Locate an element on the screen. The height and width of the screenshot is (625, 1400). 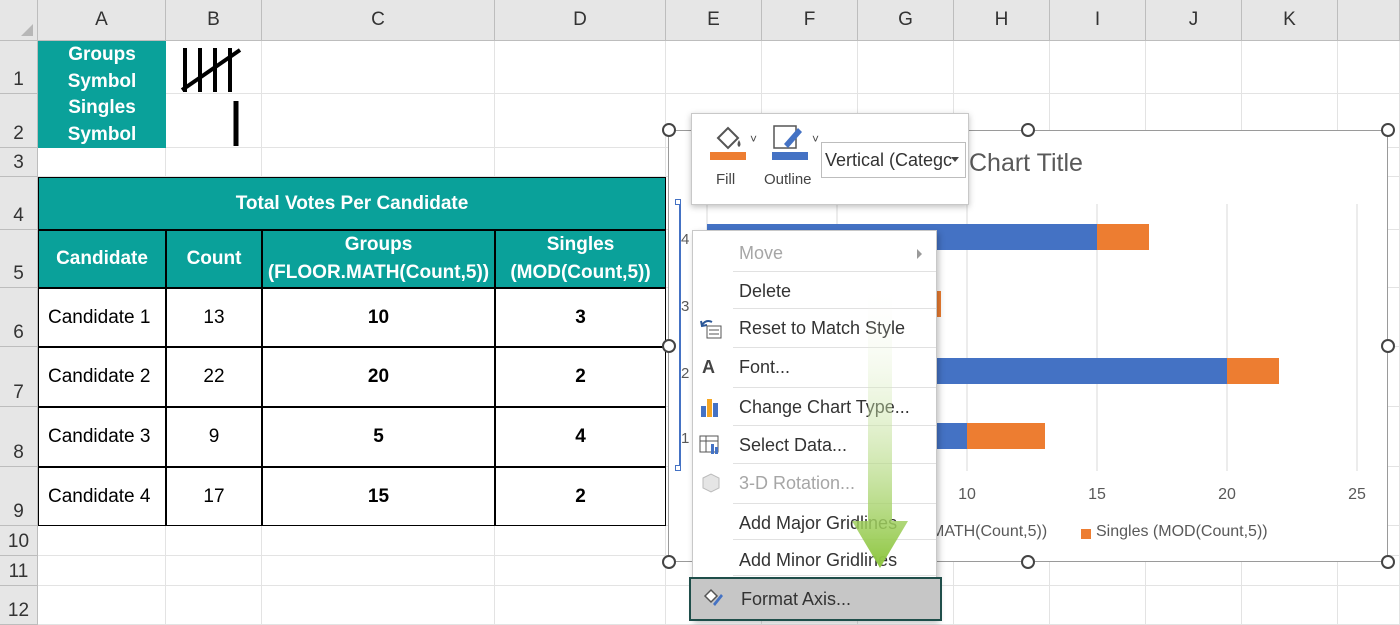
table-header-cell: Groups (FLOOR.MATH(Count,5)) is located at coordinates (378, 259).